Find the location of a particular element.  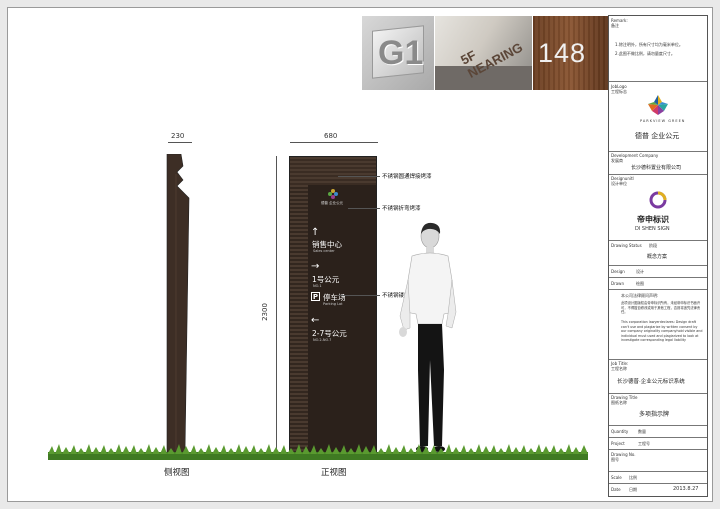

tb-project: Project 工程号 is located at coordinates (658, 444).